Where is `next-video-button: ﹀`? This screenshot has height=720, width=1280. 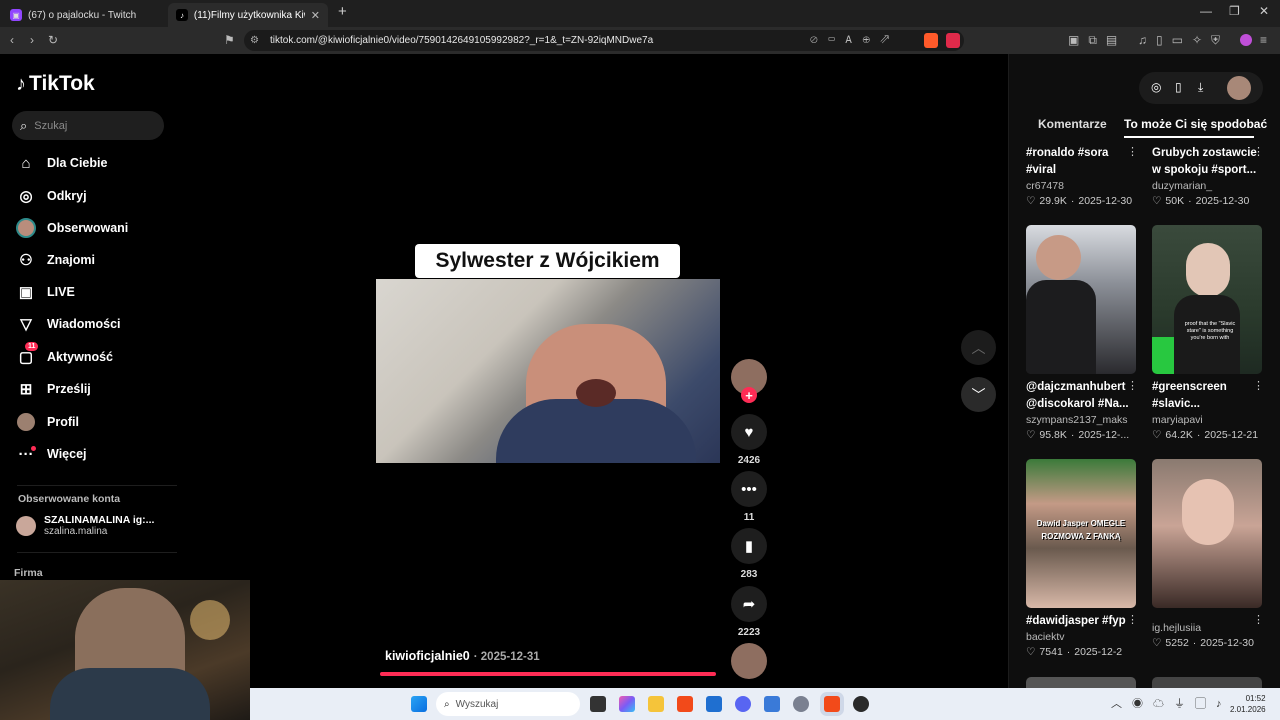 next-video-button: ﹀ is located at coordinates (978, 394).